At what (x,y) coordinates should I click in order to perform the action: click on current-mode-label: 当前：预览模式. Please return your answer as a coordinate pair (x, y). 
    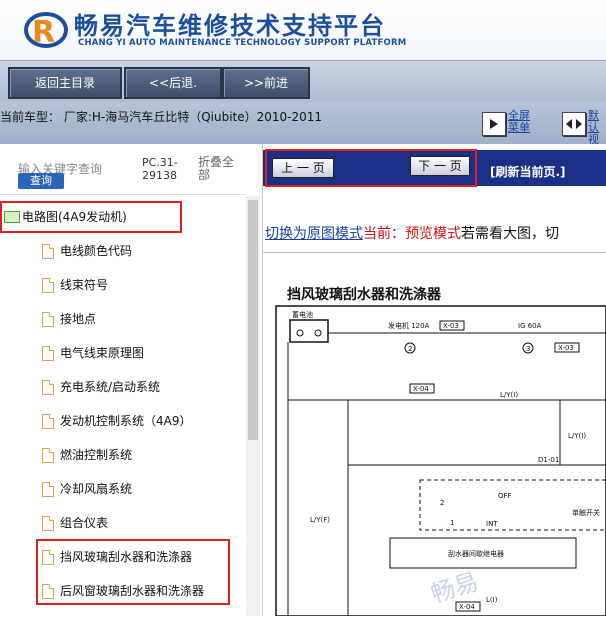
    Looking at the image, I should click on (412, 234).